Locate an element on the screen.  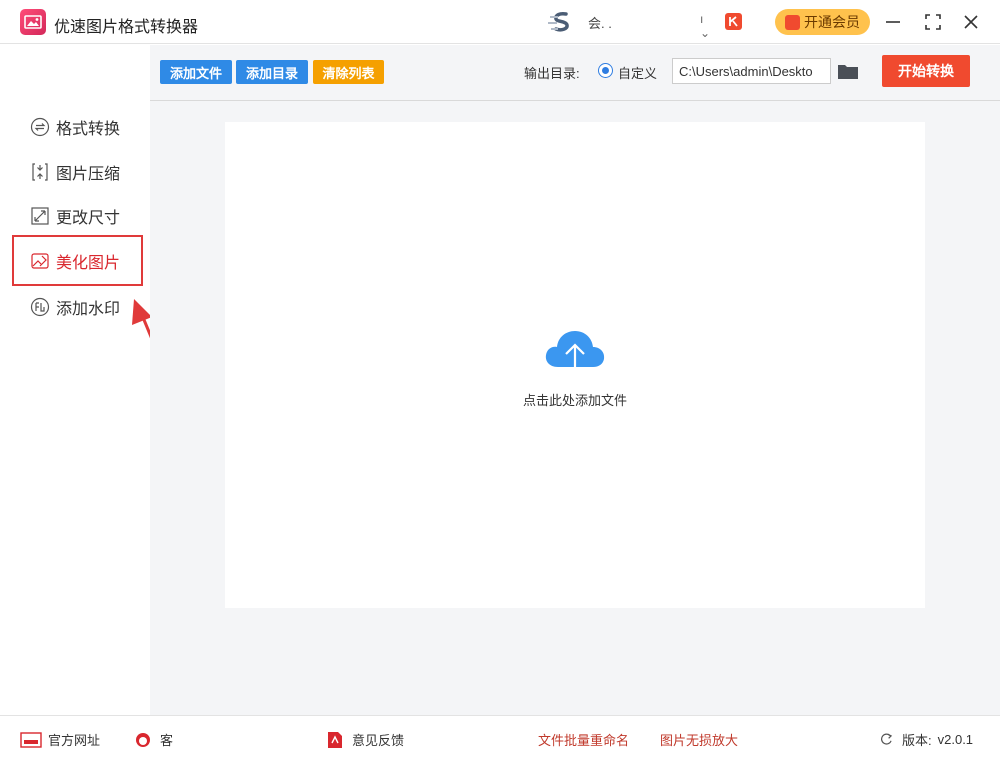
cloud-upload-icon is located at coordinates (575, 354).